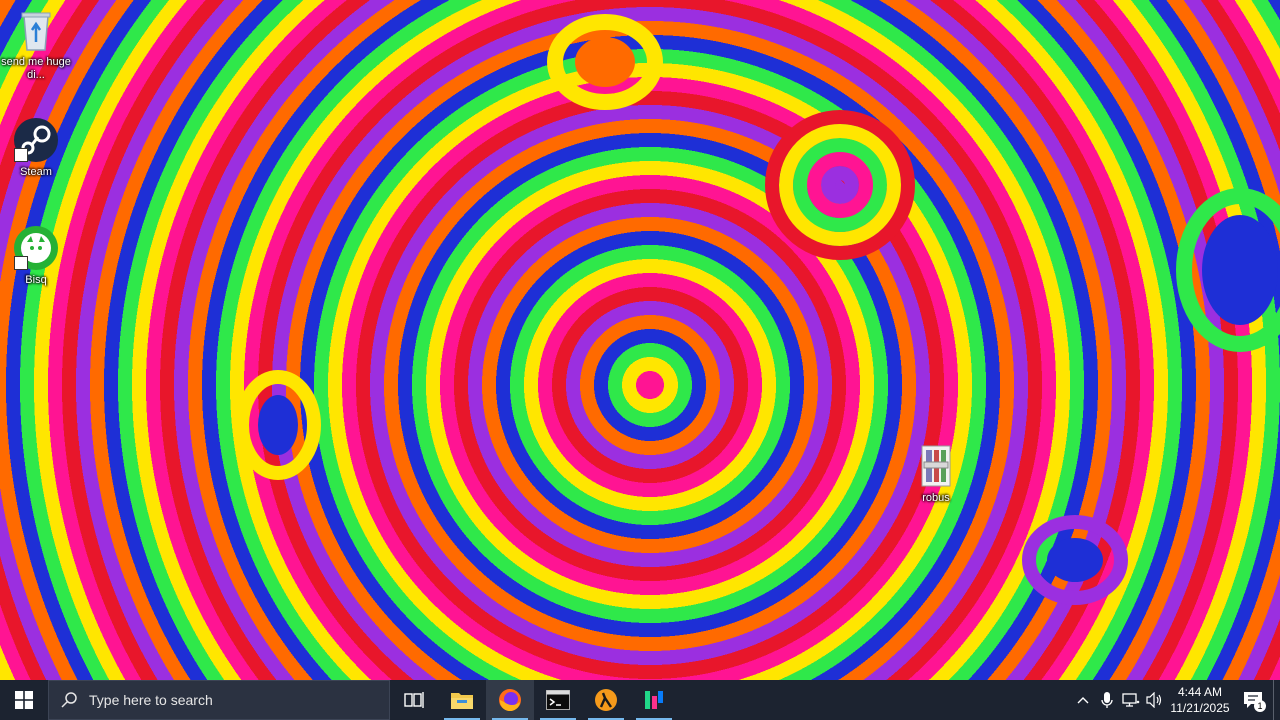  What do you see at coordinates (1253, 700) in the screenshot?
I see `action-center-button: 1` at bounding box center [1253, 700].